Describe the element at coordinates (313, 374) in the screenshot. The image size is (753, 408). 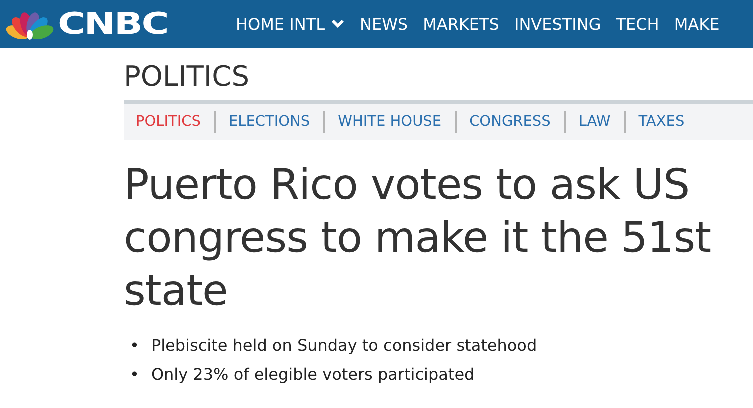
I see `bullet-point: Only 23% of elegible voters participated` at that location.